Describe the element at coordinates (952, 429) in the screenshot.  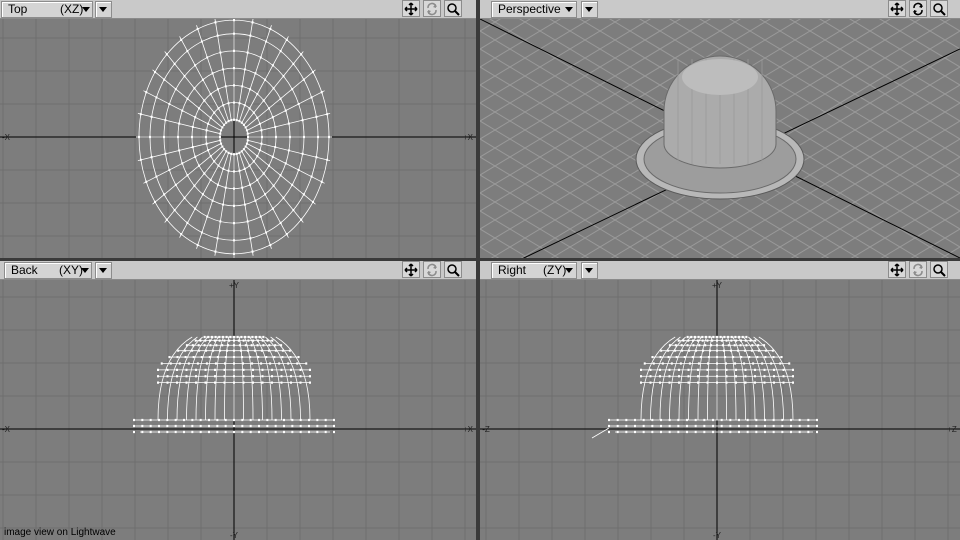
I see `axis-label: +Z` at that location.